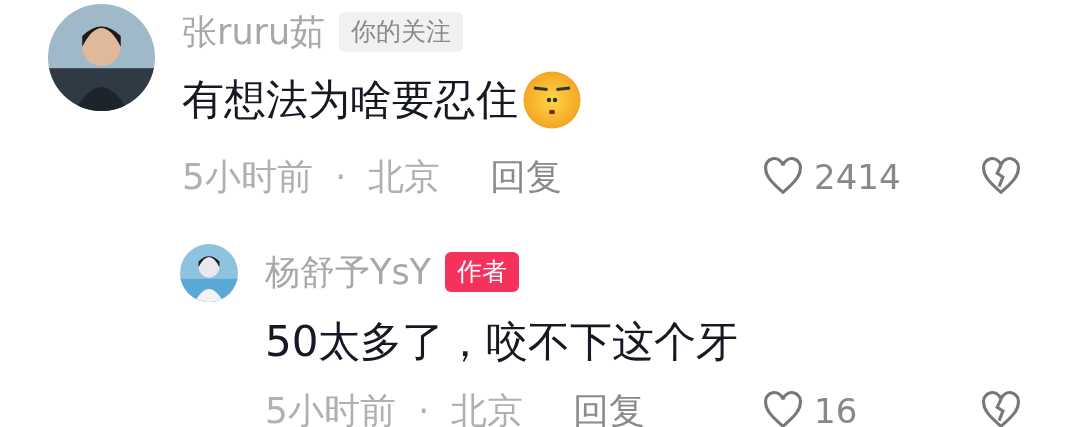  Describe the element at coordinates (350, 100) in the screenshot. I see `comment-text: 有想法为啥要忍住` at that location.